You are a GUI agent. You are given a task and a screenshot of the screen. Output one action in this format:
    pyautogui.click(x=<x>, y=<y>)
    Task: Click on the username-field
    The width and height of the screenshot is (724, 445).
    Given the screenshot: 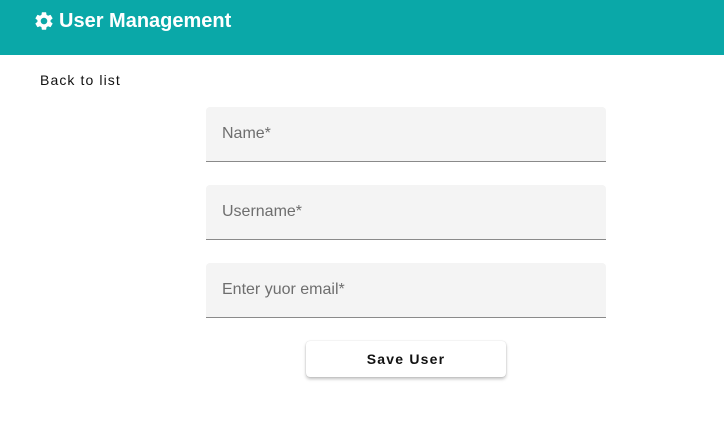 What is the action you would take?
    pyautogui.click(x=406, y=212)
    